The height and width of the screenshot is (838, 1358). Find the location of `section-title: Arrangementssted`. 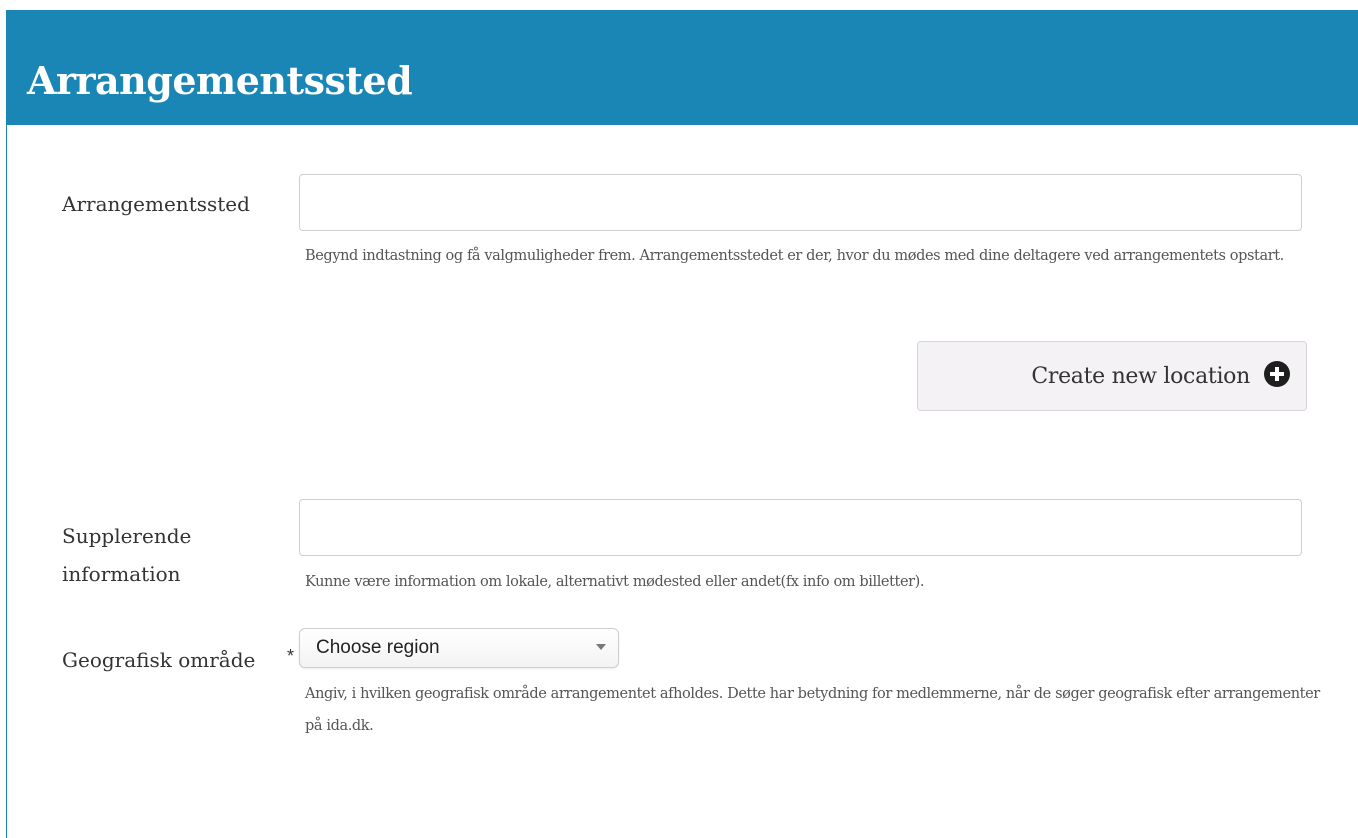

section-title: Arrangementssted is located at coordinates (220, 80).